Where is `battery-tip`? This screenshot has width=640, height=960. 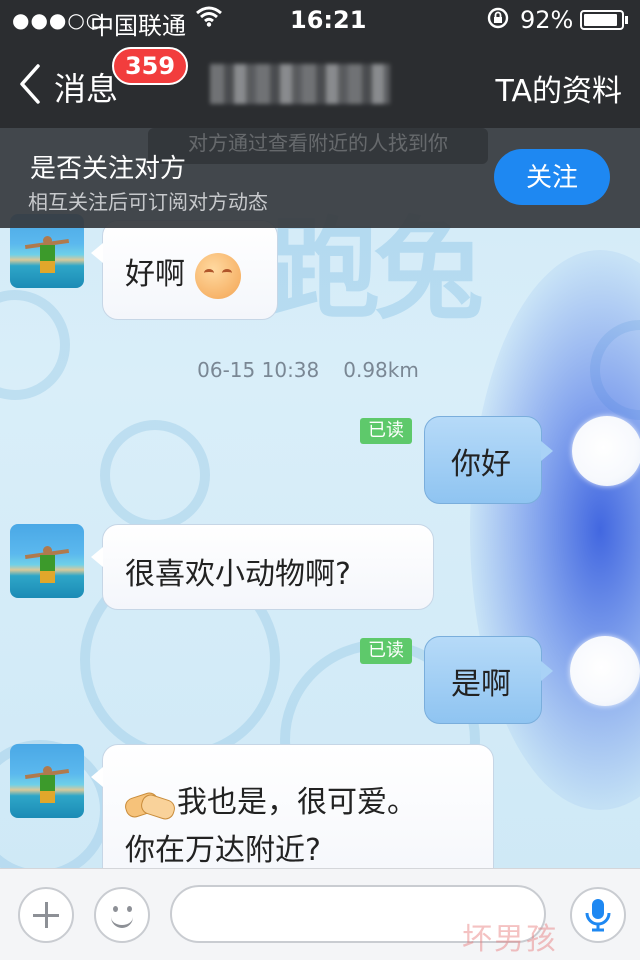
battery-tip is located at coordinates (626, 20).